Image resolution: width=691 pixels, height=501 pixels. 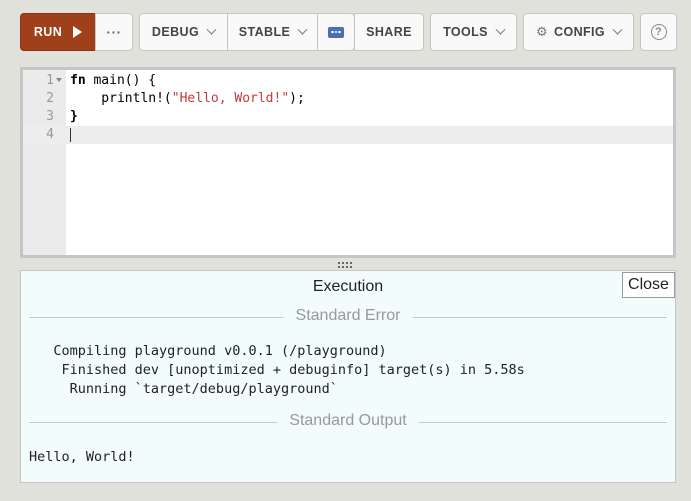 I want to click on output-title: Execution, so click(x=348, y=286).